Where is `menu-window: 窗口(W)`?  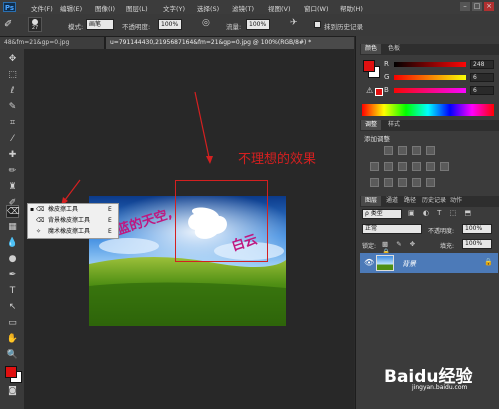 menu-window: 窗口(W) is located at coordinates (316, 8).